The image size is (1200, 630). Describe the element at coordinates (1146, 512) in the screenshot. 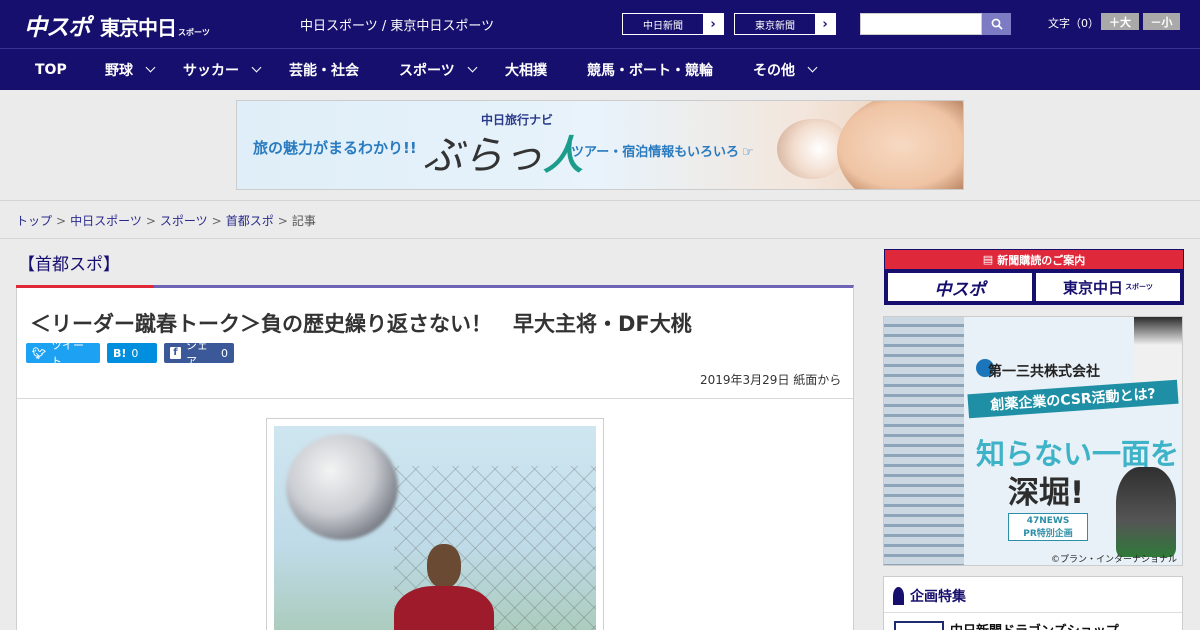

I see `runner-image` at that location.